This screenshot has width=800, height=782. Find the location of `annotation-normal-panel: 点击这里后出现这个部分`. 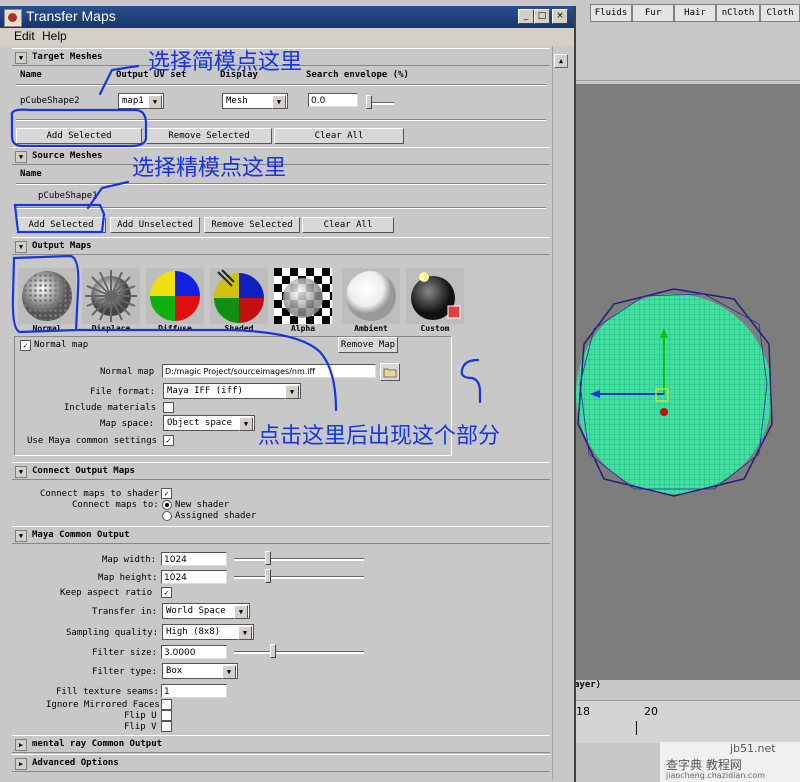

annotation-normal-panel: 点击这里后出现这个部分 is located at coordinates (379, 436).